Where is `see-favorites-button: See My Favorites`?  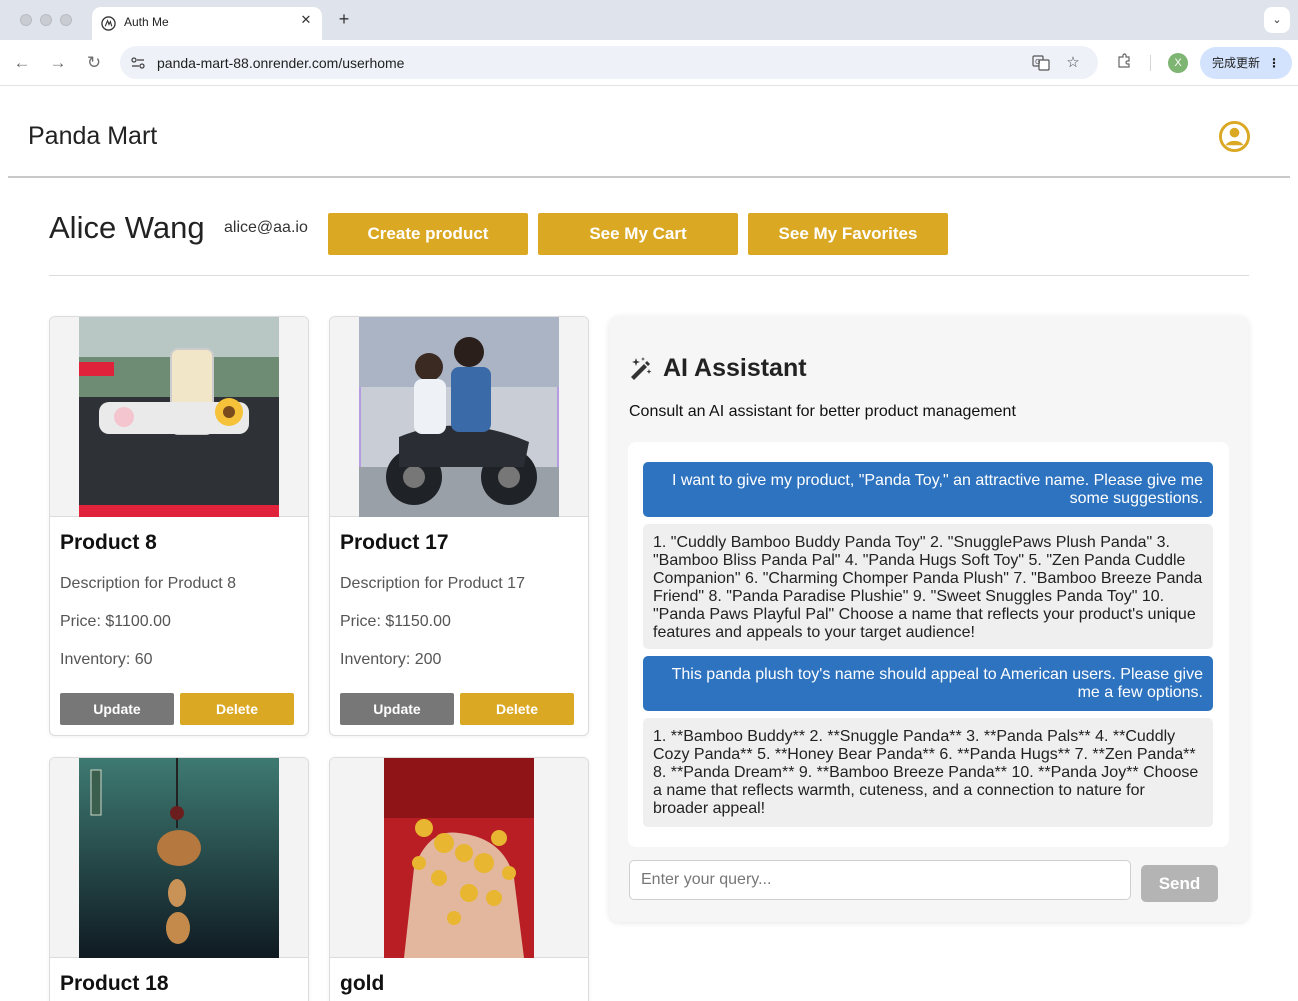 see-favorites-button: See My Favorites is located at coordinates (848, 234).